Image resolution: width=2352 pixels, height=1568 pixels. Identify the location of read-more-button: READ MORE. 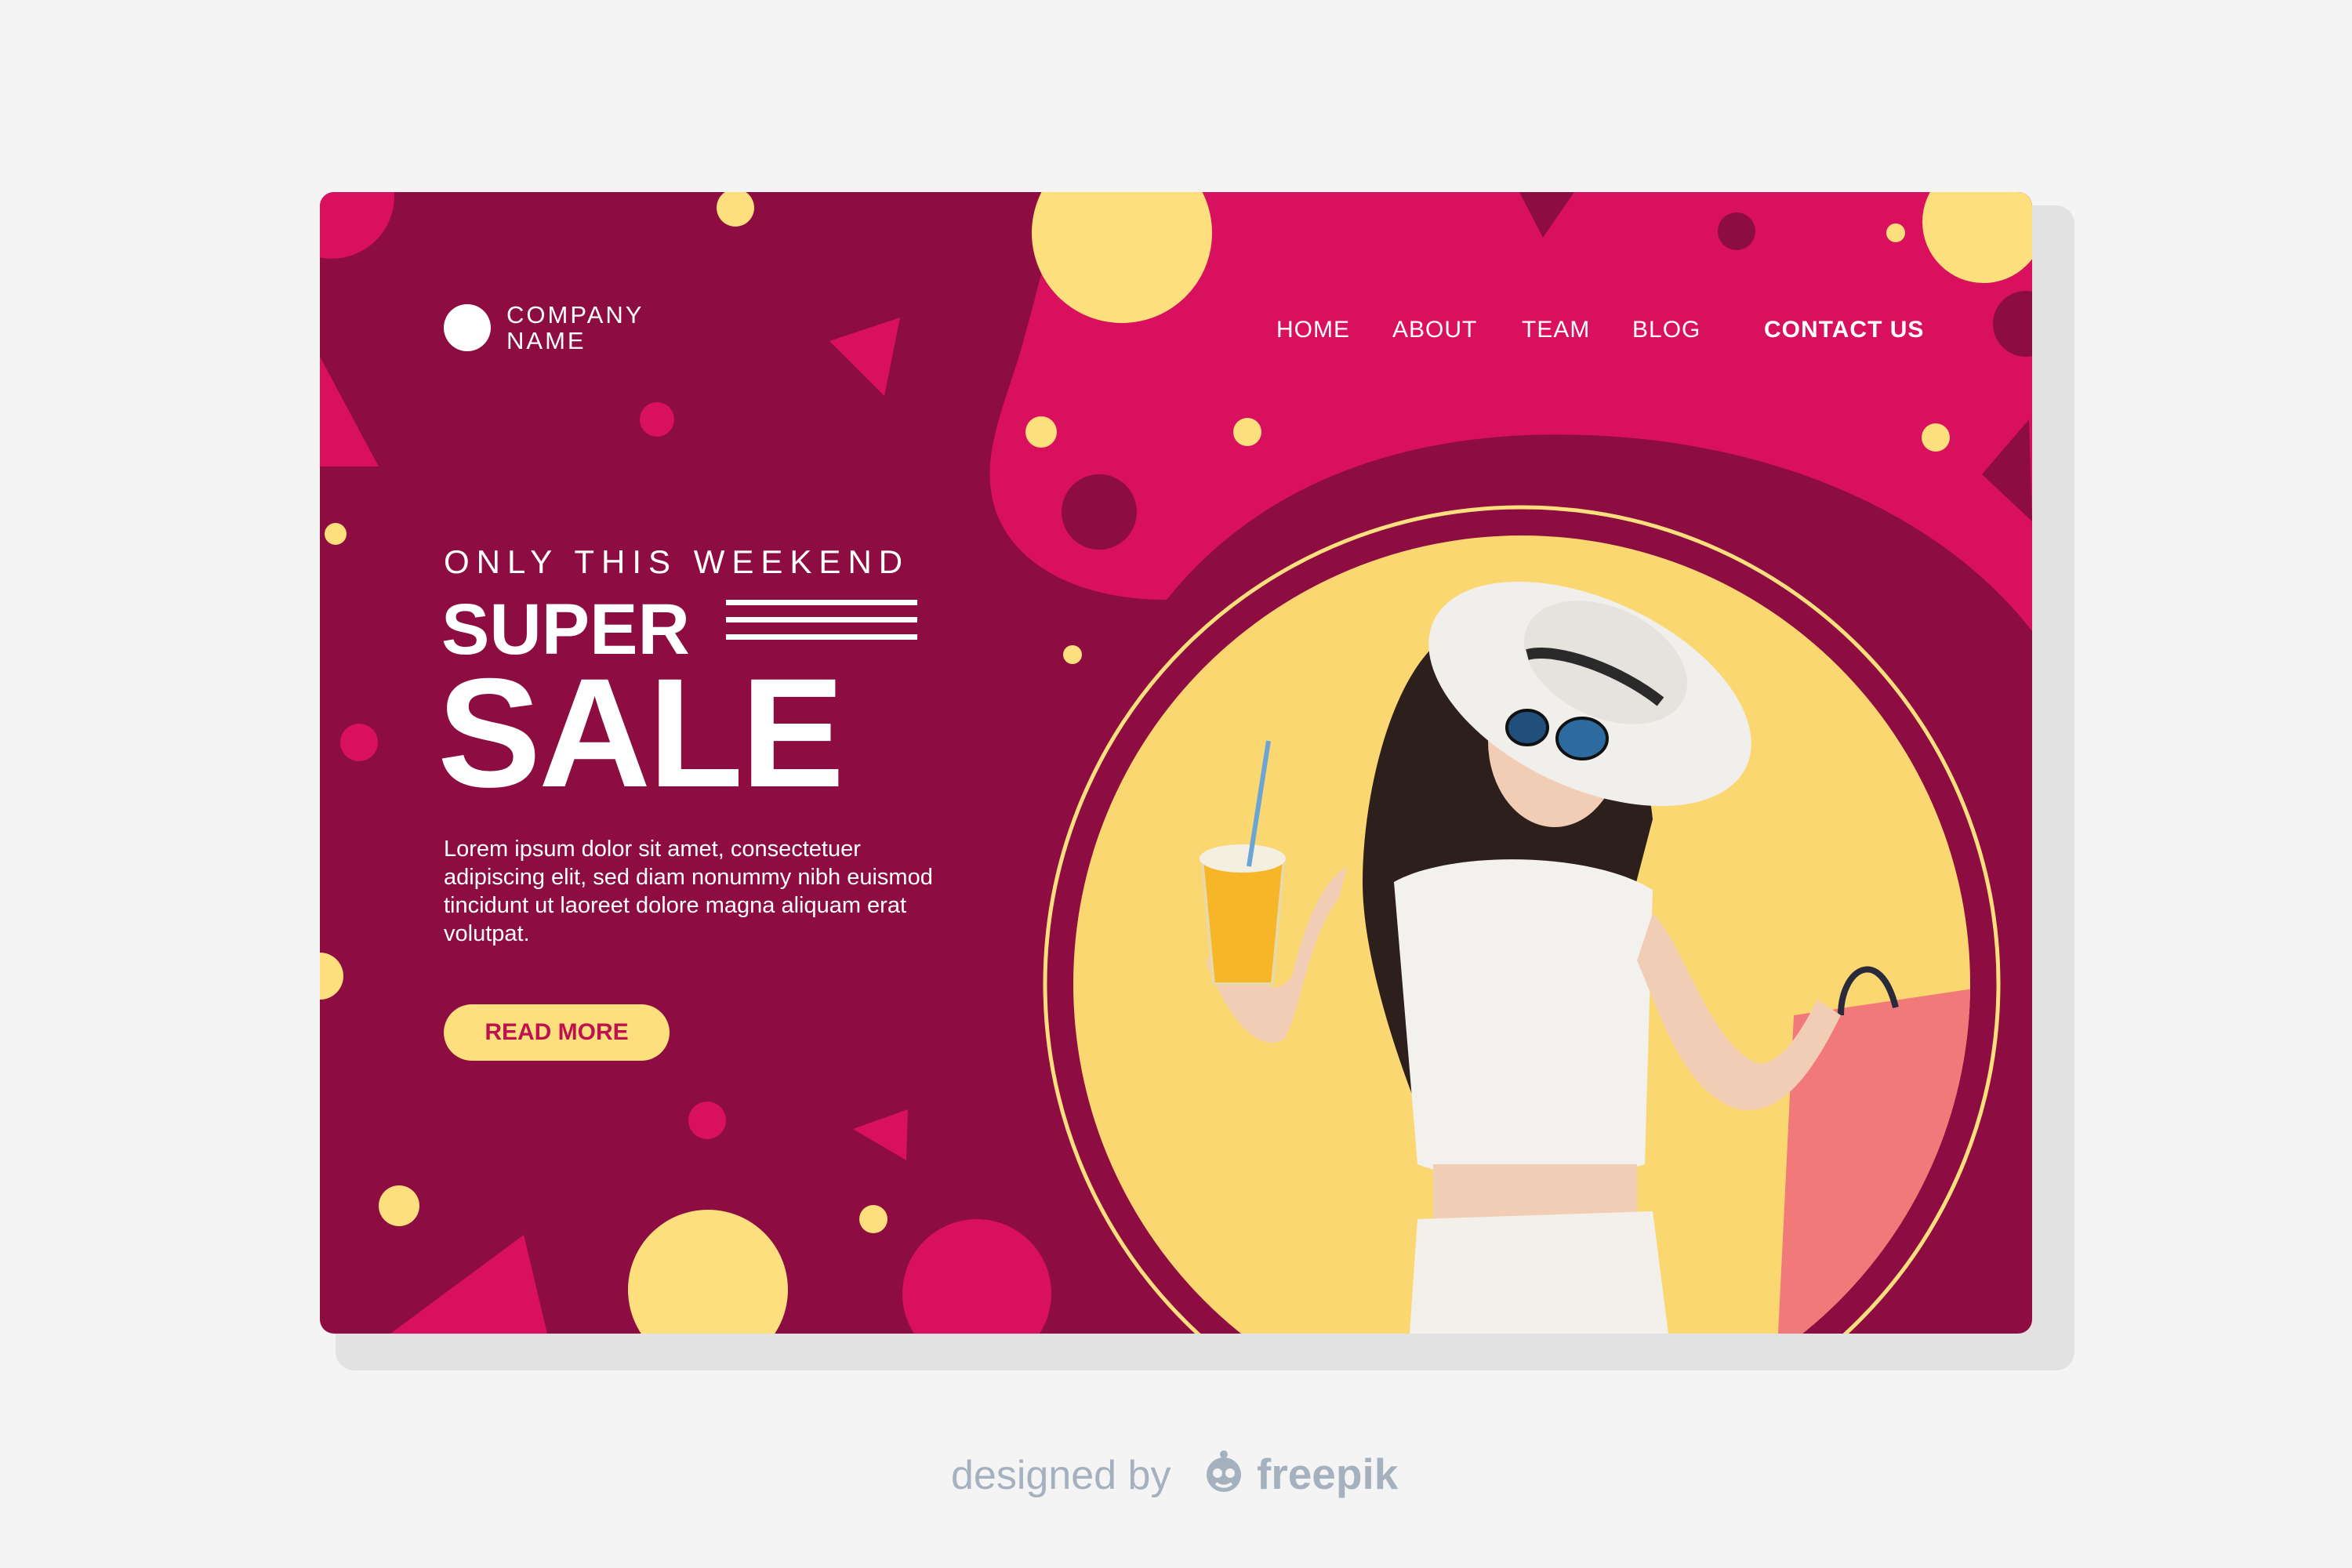
(557, 1032).